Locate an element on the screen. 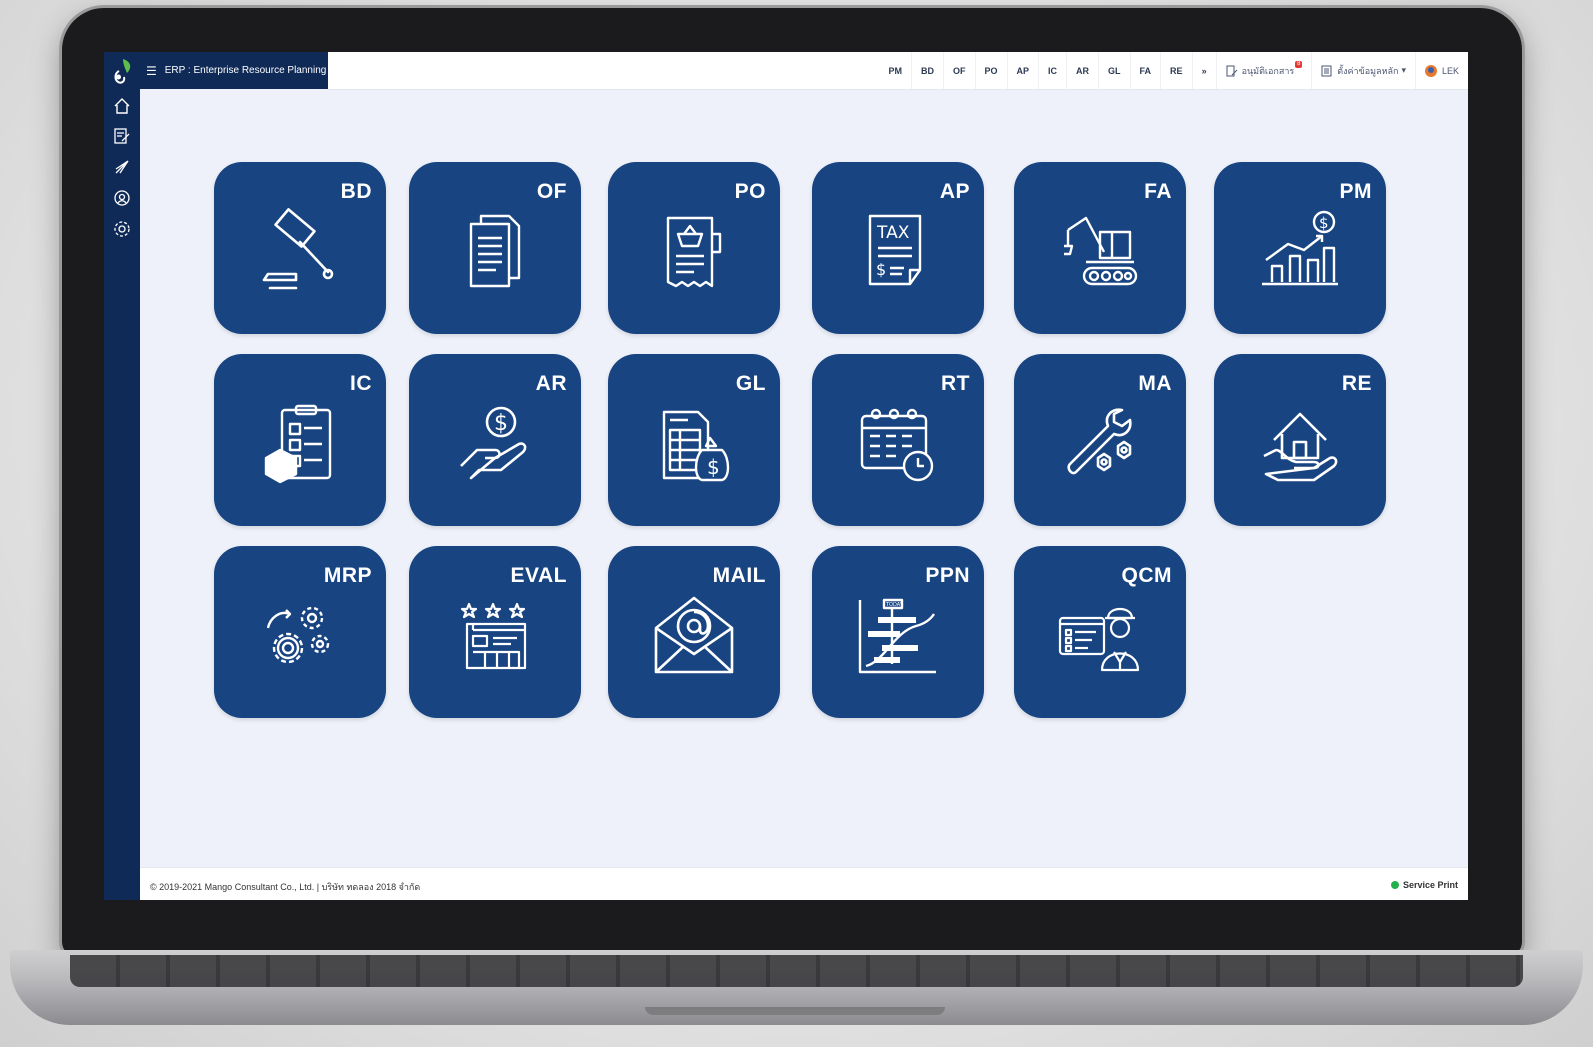 The height and width of the screenshot is (1047, 1593). module-tile-bd: BD is located at coordinates (300, 248).